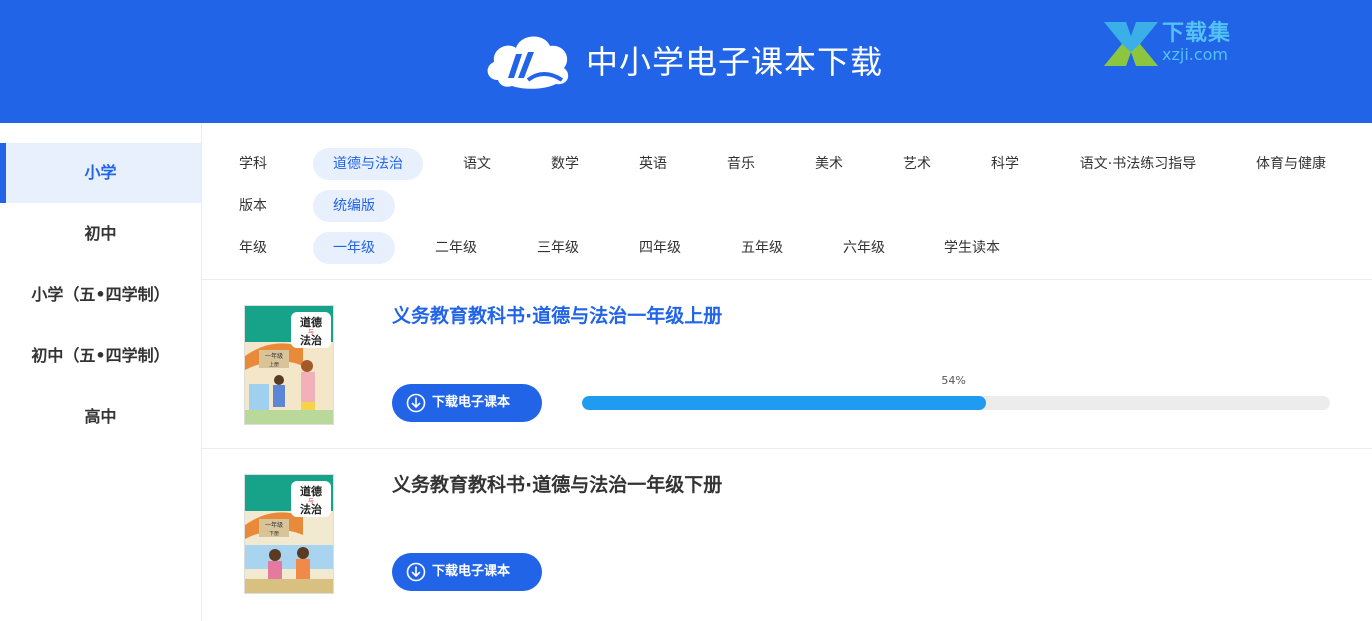 Image resolution: width=1372 pixels, height=621 pixels. I want to click on grade-chip-2: 二年级, so click(456, 248).